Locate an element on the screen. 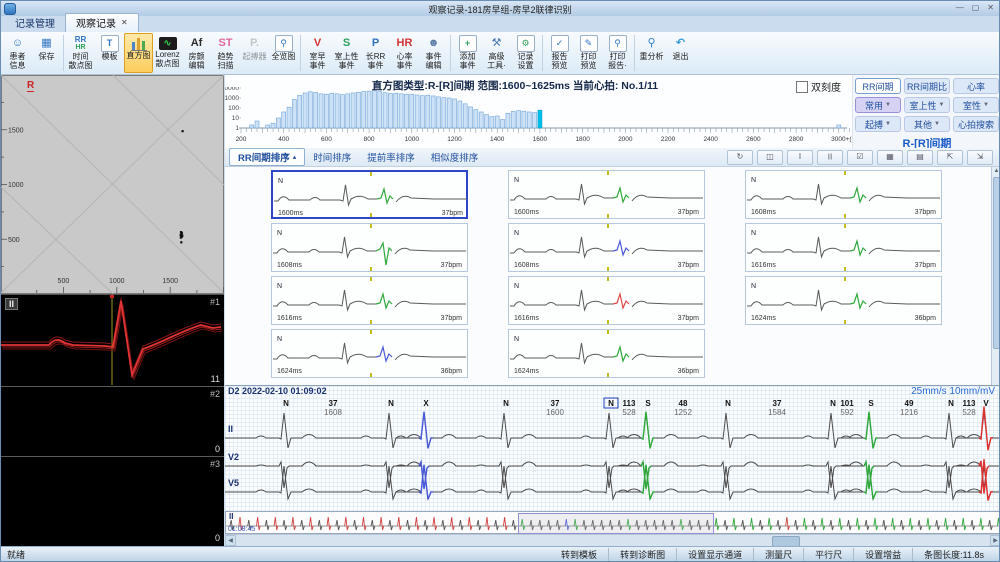 The width and height of the screenshot is (1000, 562). histogram-bar-selected is located at coordinates (540, 119).